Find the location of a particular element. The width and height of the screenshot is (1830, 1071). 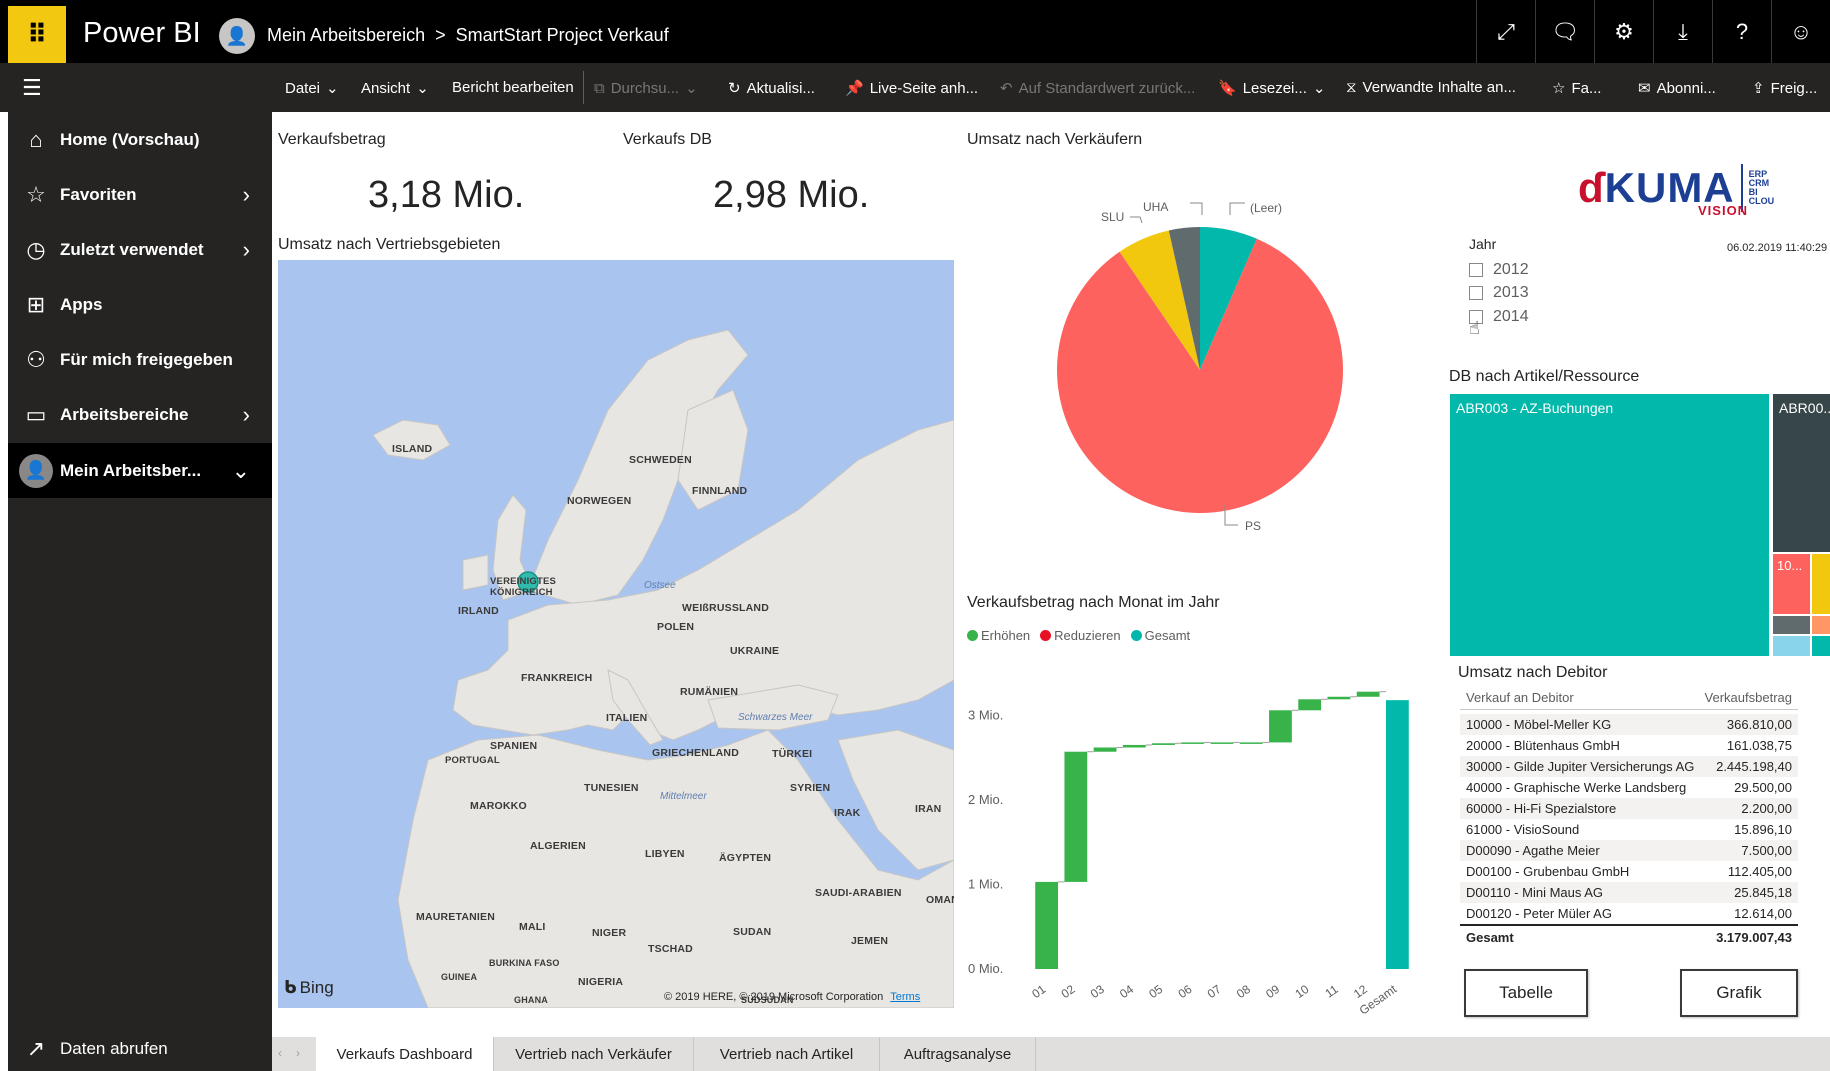

expand-icon: ⤢ is located at coordinates (1505, 31).